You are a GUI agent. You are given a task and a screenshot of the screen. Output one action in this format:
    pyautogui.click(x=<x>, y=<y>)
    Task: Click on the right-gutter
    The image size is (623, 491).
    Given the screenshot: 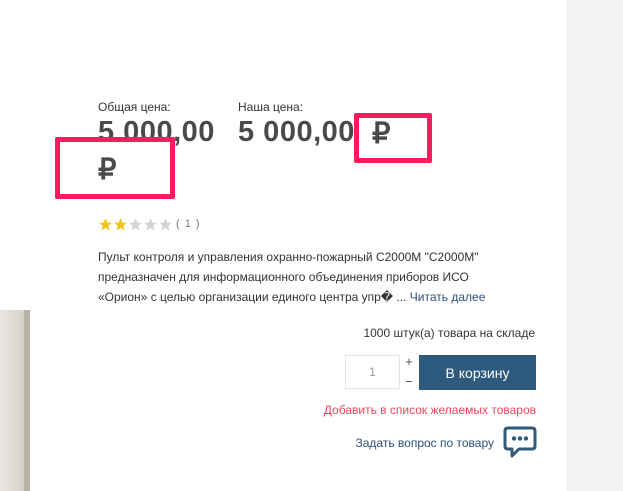 What is the action you would take?
    pyautogui.click(x=594, y=245)
    